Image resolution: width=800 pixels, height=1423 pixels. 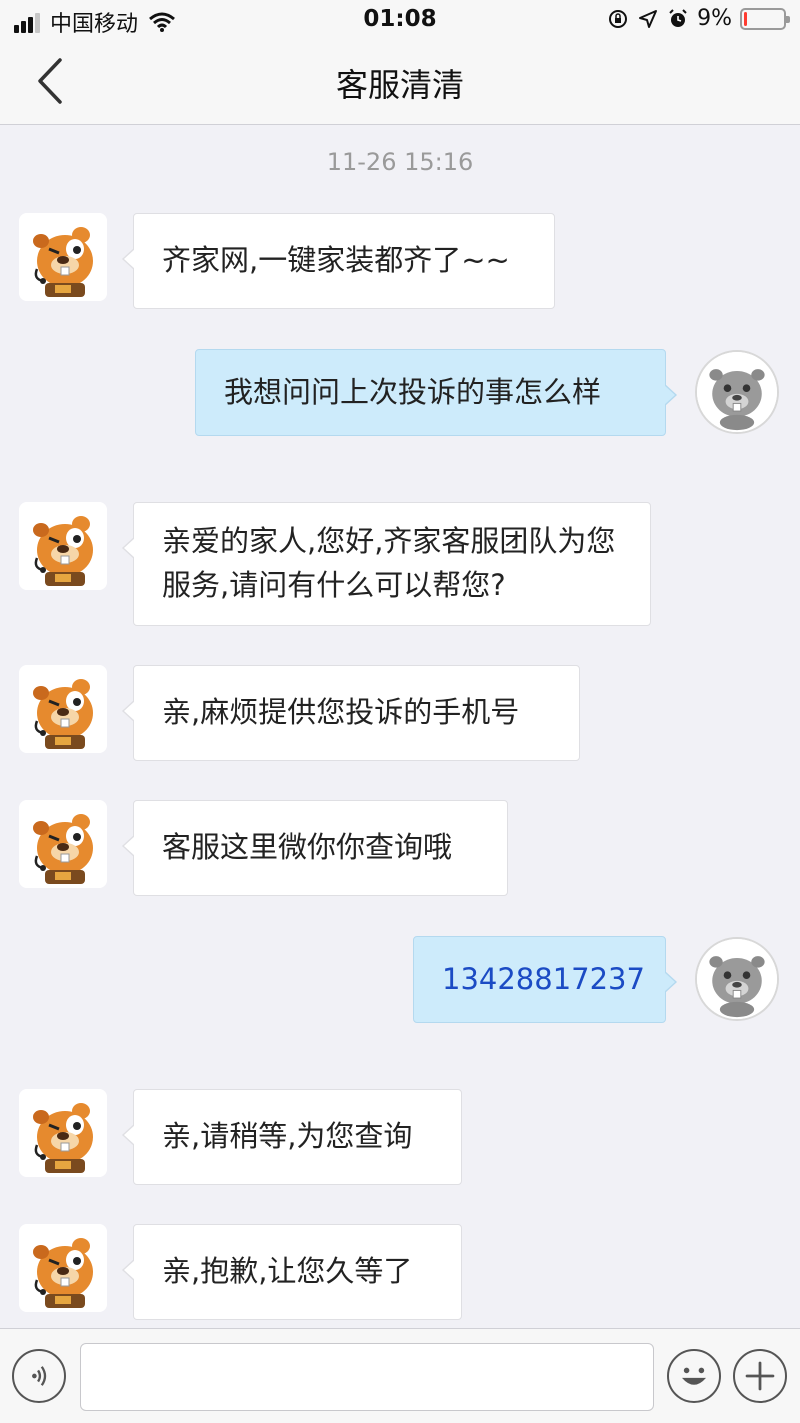 I want to click on chat-timestamp: 11-26 15:16, so click(x=400, y=162).